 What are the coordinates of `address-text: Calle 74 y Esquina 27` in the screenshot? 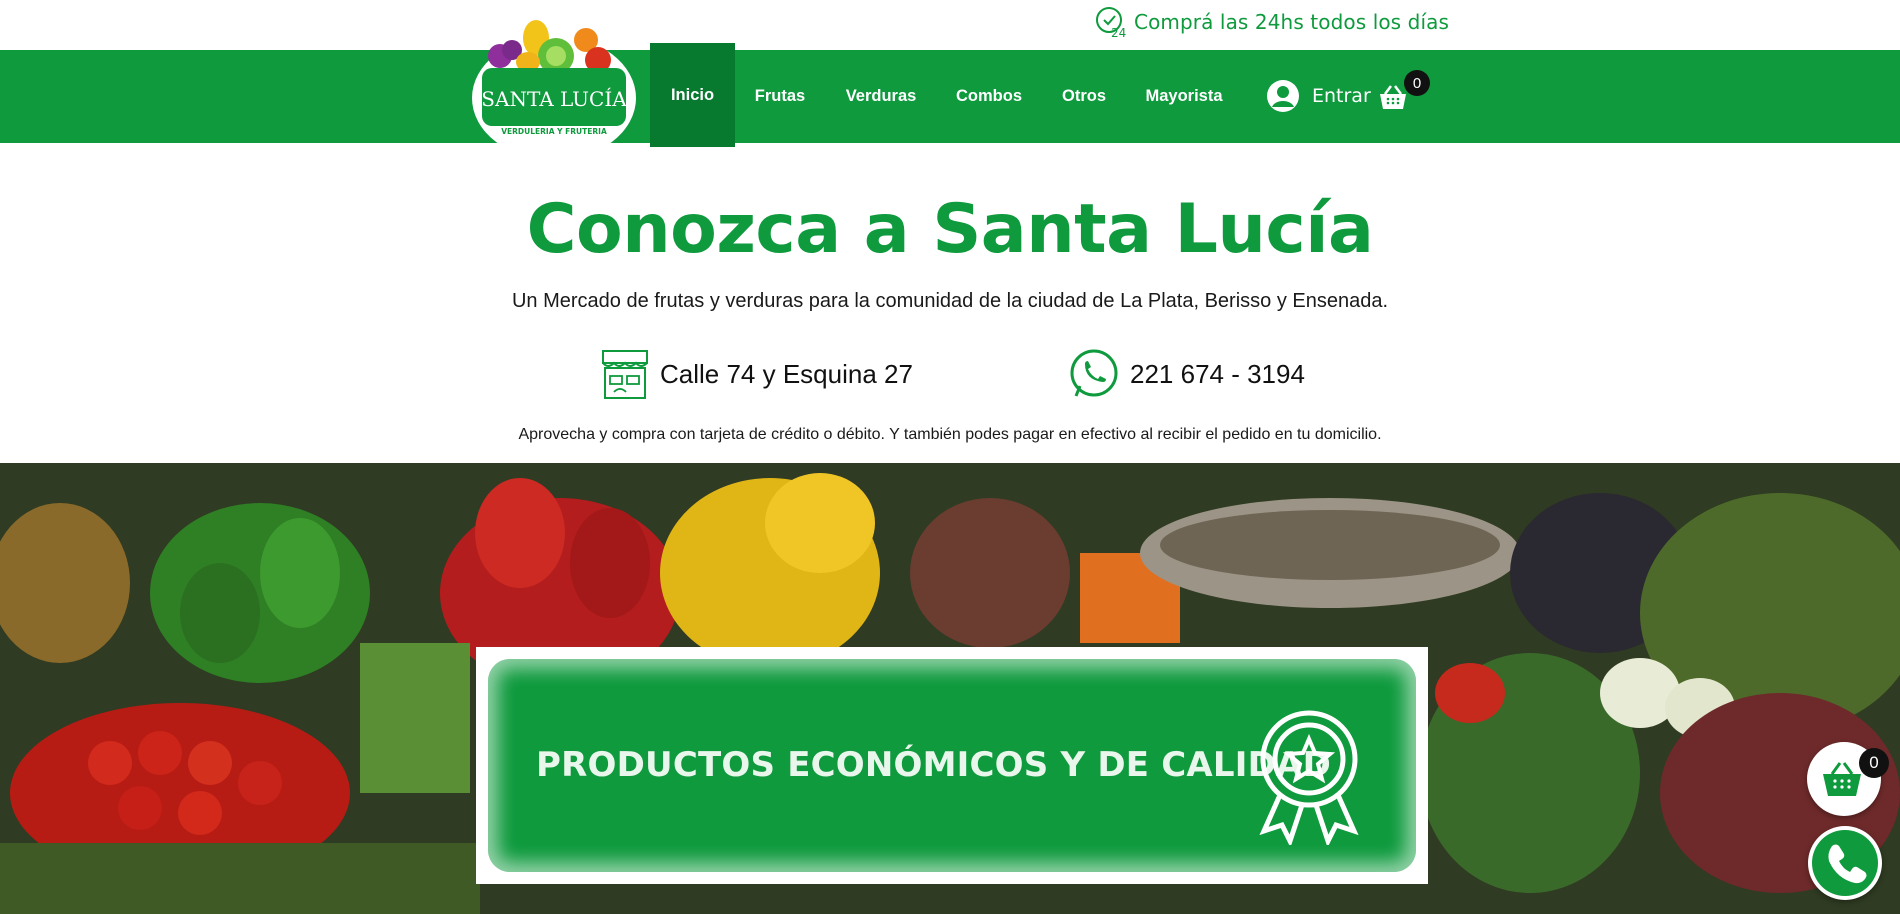 It's located at (786, 373).